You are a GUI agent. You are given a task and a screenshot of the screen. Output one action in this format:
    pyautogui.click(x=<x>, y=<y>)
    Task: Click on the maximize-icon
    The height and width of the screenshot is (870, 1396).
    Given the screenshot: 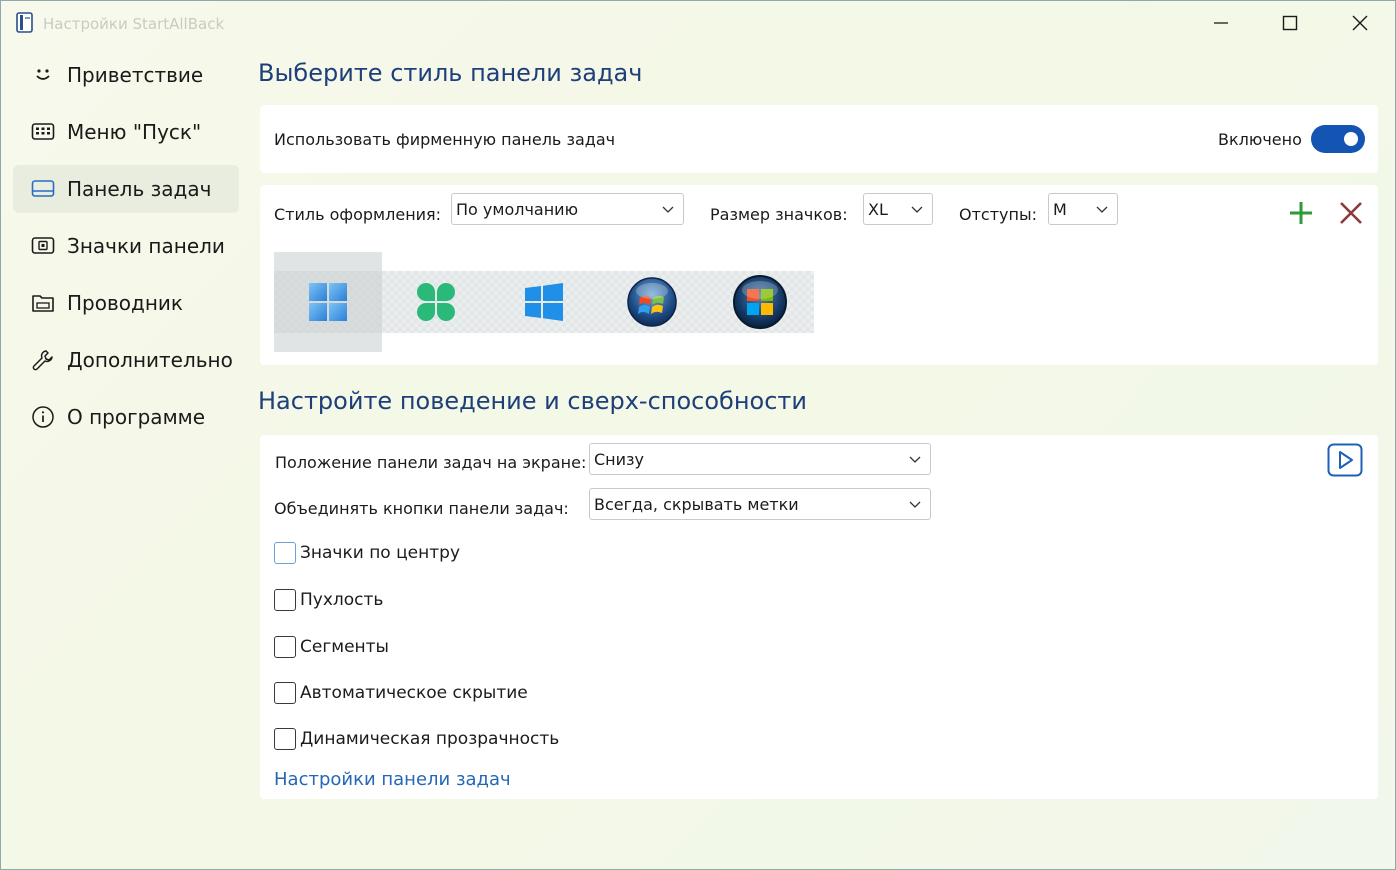 What is the action you would take?
    pyautogui.click(x=1290, y=23)
    